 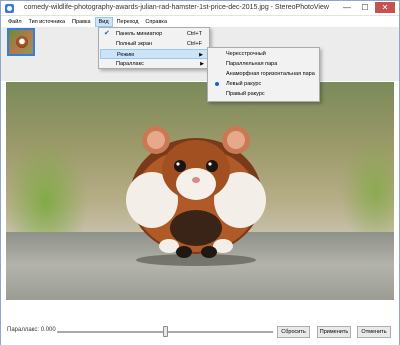 What do you see at coordinates (293, 332) in the screenshot?
I see `reset-button: Сбросить` at bounding box center [293, 332].